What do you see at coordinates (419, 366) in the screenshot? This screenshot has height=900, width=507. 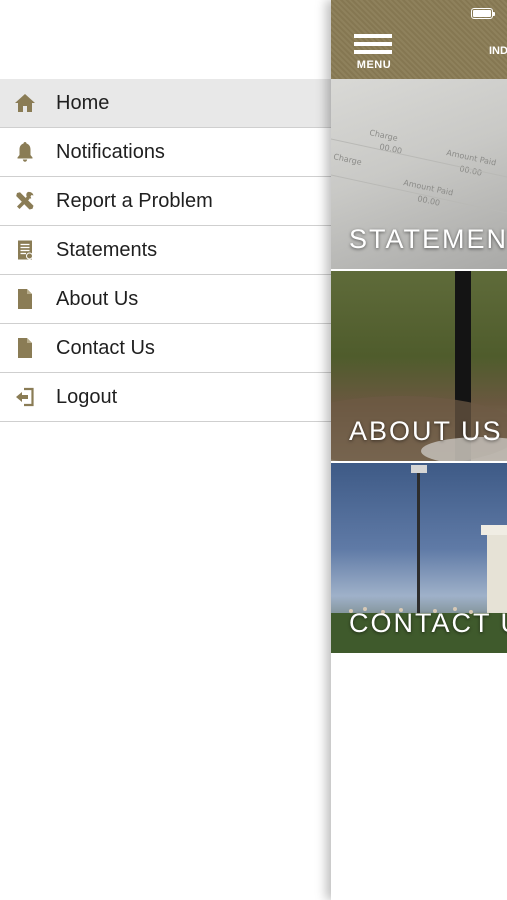 I see `tile-about-us: ABOUT US` at bounding box center [419, 366].